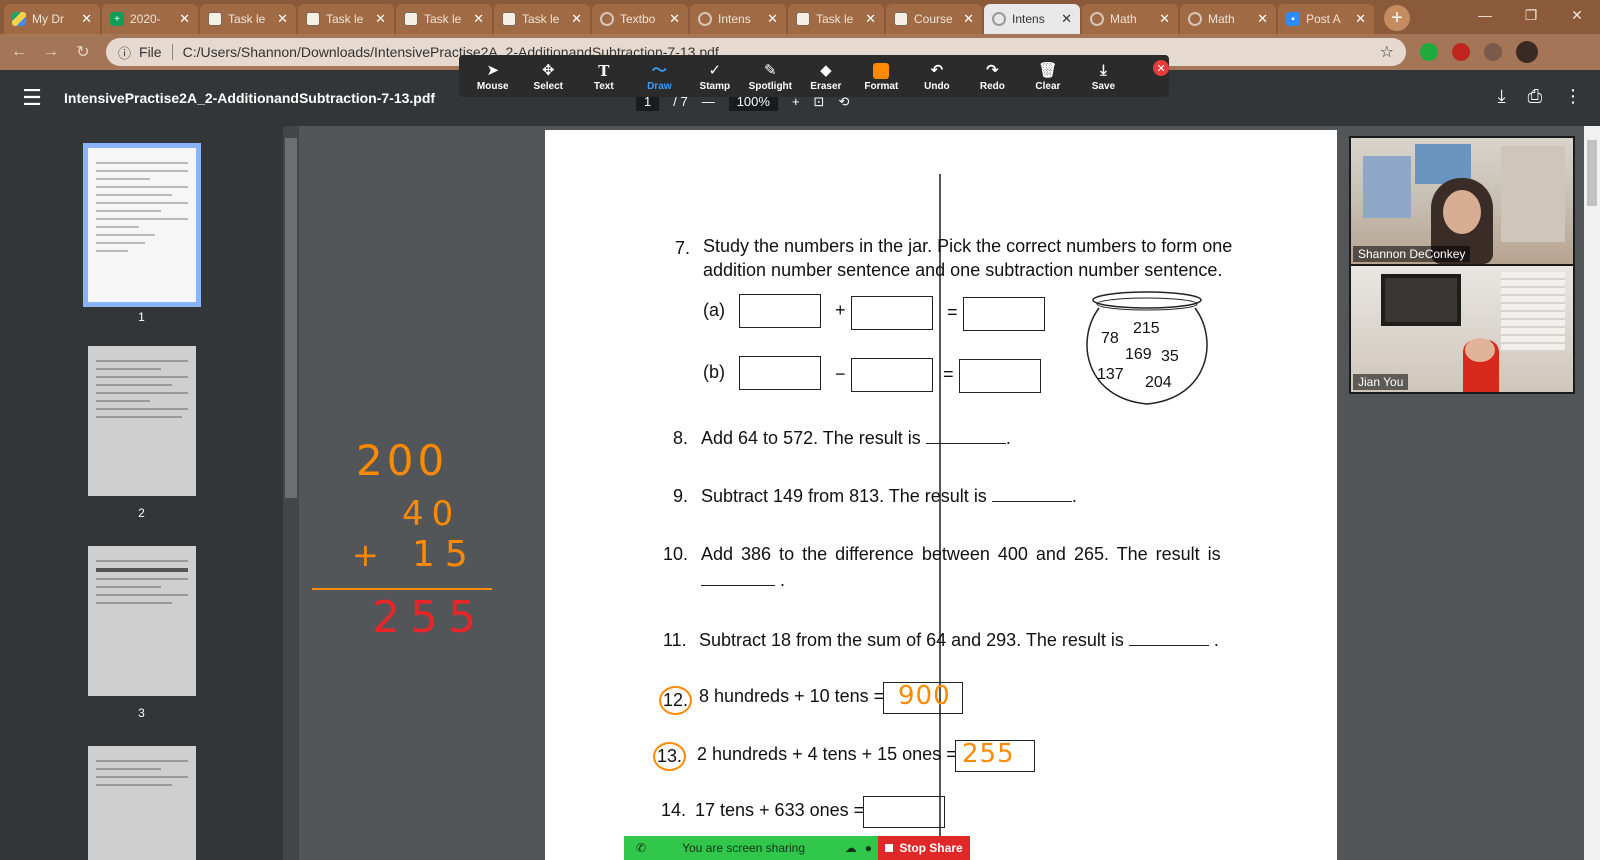 The image size is (1600, 860). Describe the element at coordinates (432, 514) in the screenshot. I see `handwriting-addend-2: 40` at that location.